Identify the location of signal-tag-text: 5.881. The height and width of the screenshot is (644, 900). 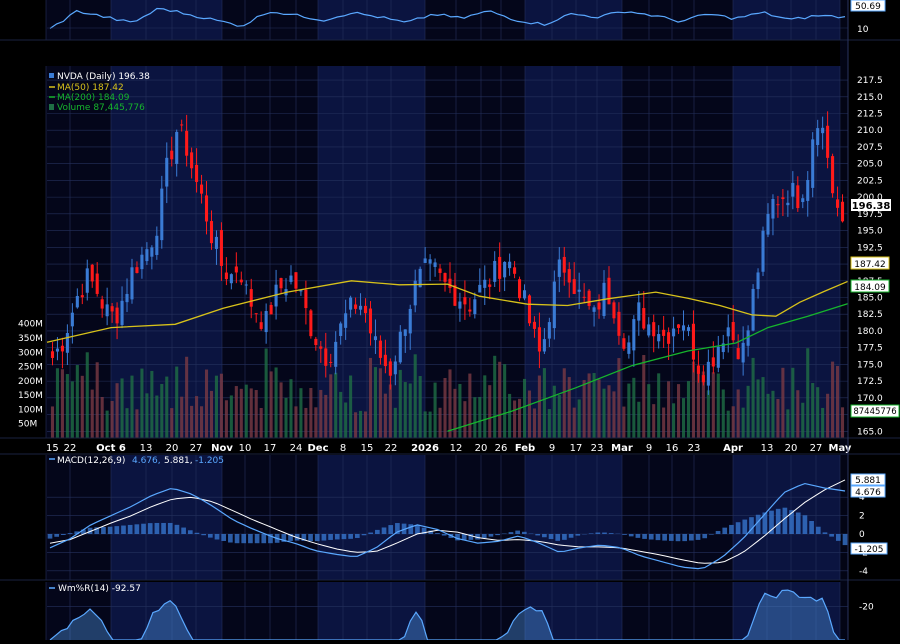
(868, 481).